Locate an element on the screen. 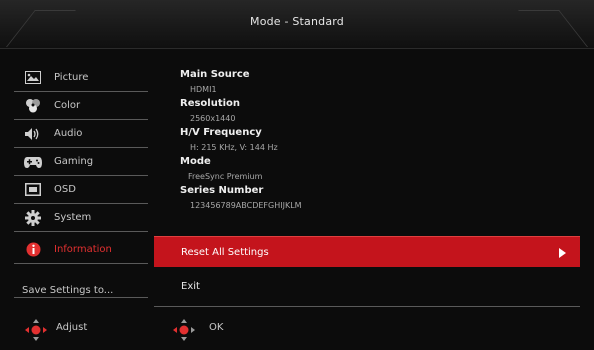  gear-icon is located at coordinates (33, 217).